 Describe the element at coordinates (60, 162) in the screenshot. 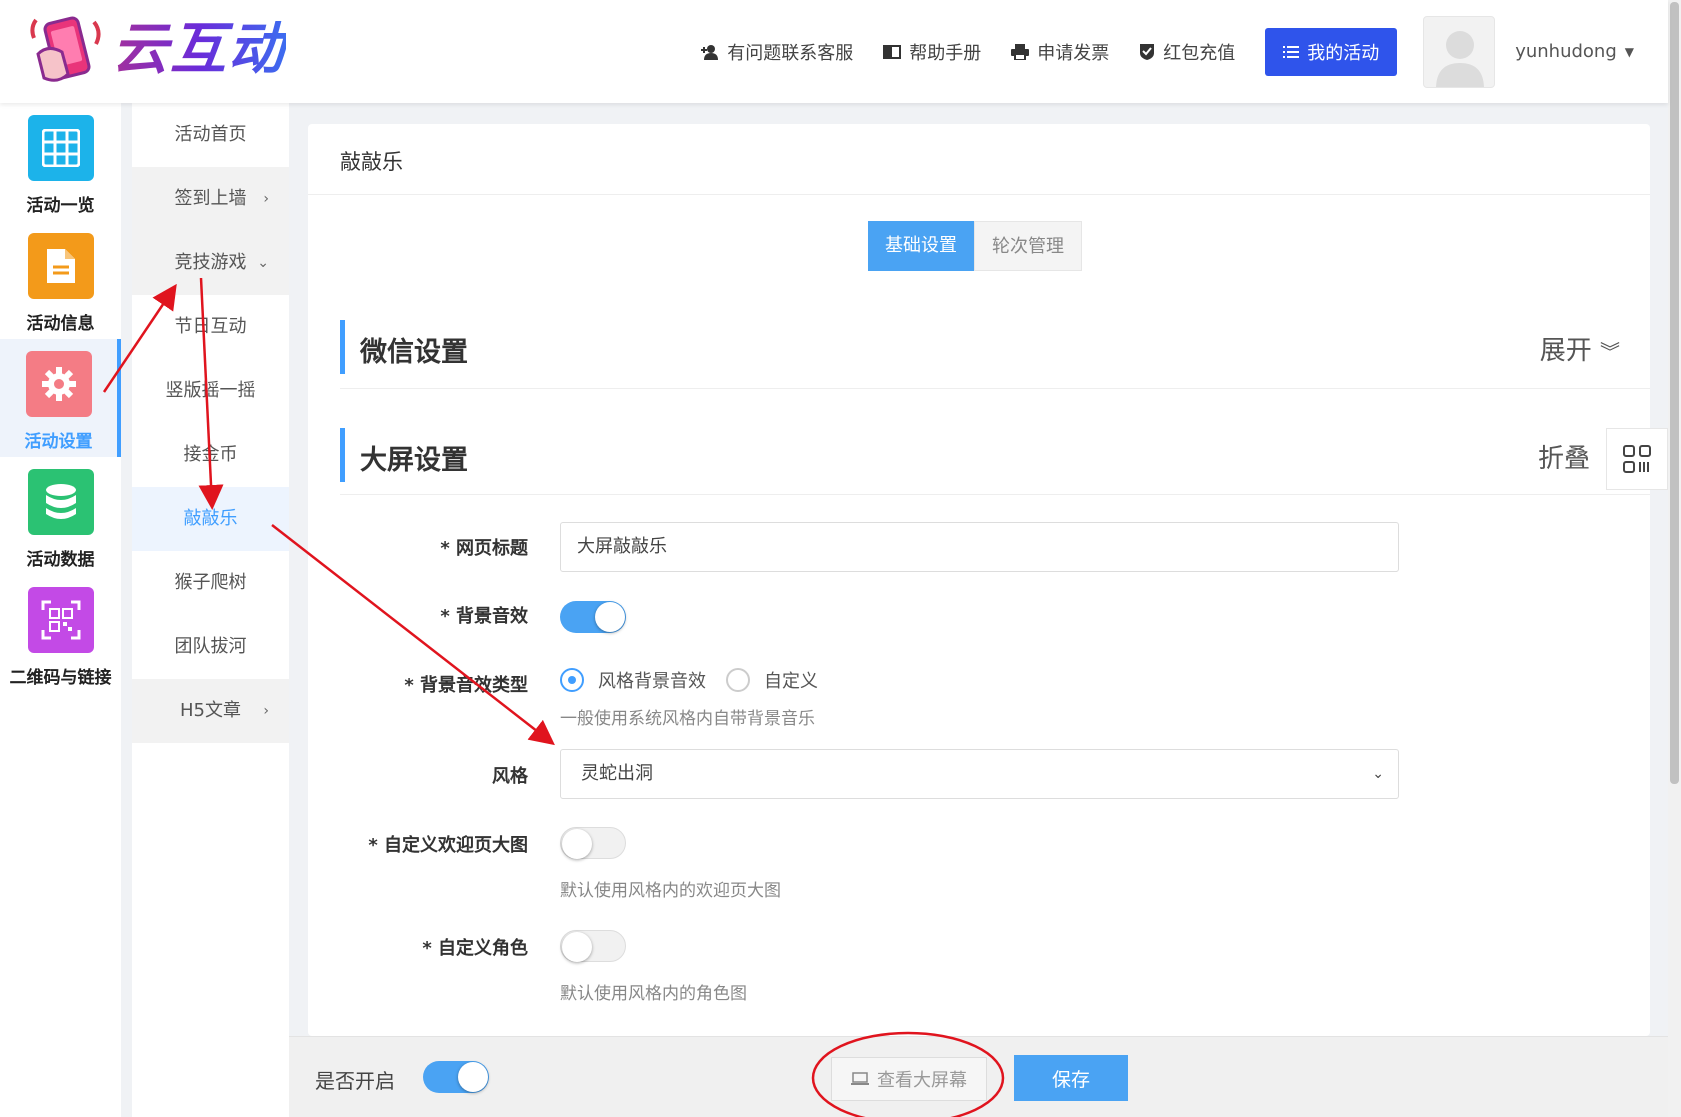

I see `sidebar-item-activity-list: 活动一览` at that location.